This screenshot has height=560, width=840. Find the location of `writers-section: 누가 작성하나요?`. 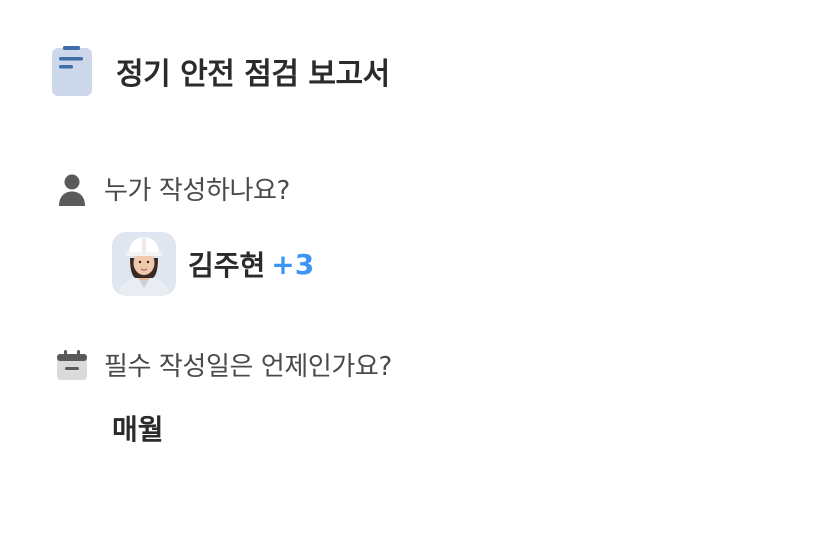

writers-section: 누가 작성하나요? is located at coordinates (173, 188).